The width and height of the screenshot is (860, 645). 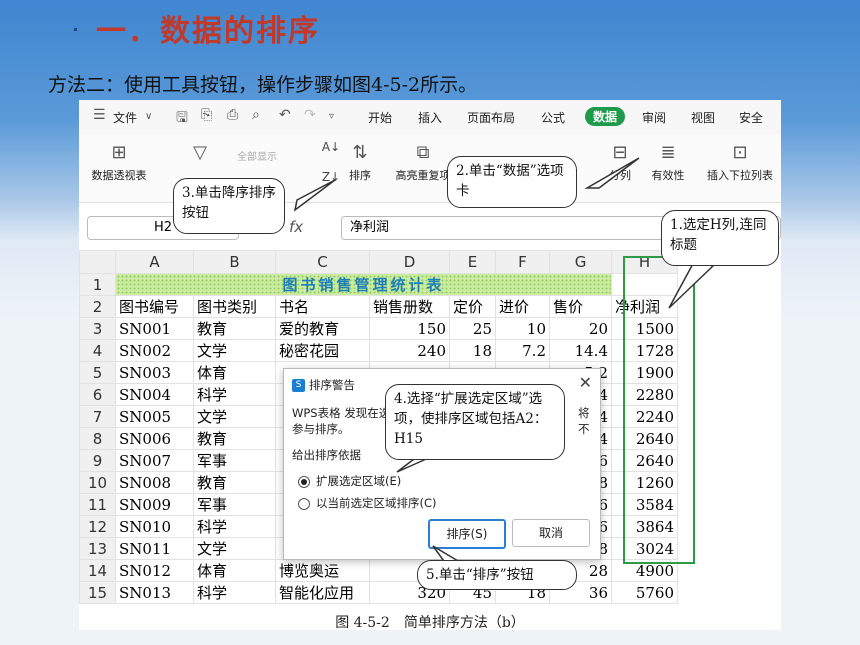 What do you see at coordinates (154, 306) in the screenshot?
I see `header-cell: 图书编号` at bounding box center [154, 306].